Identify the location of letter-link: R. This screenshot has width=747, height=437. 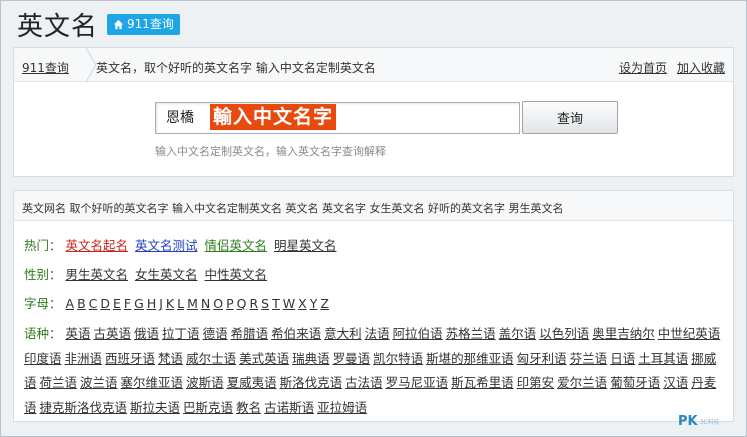
(253, 303).